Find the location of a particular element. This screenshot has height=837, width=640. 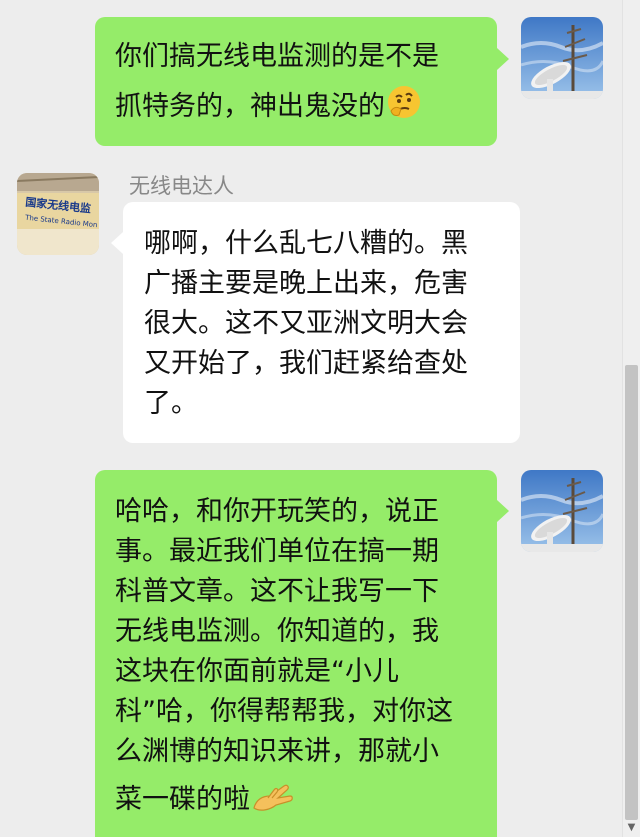

building-sign-icon: 国家无线电监 The State Radio Mon is located at coordinates (58, 214).